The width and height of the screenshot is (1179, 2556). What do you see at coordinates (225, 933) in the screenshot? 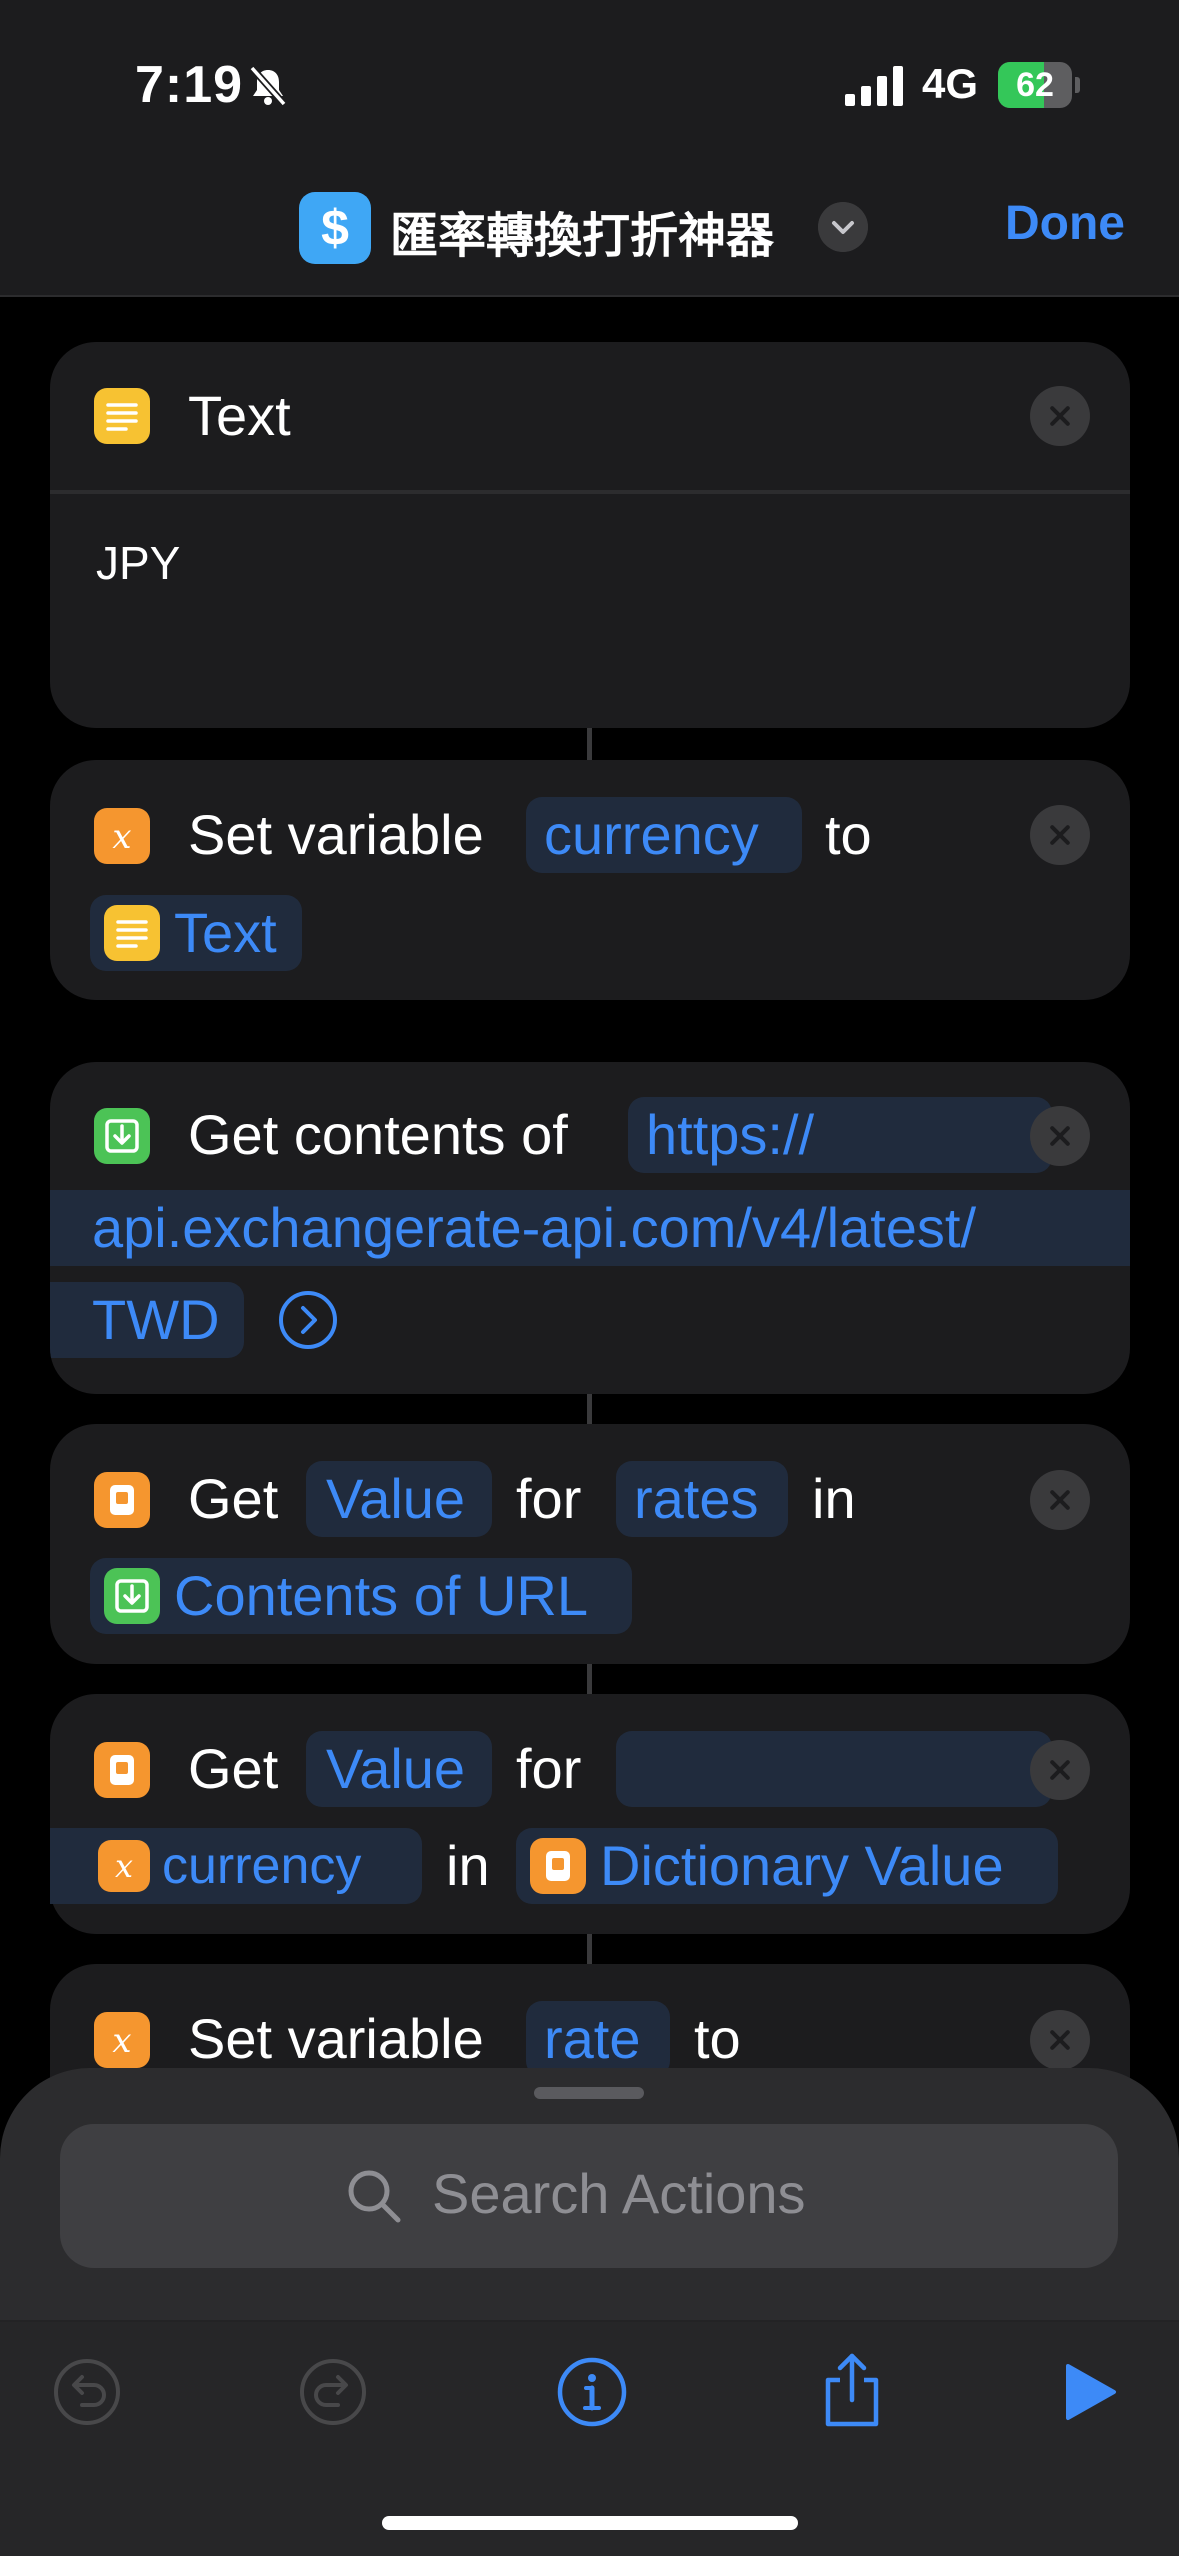
I see `value-token-label: Text` at bounding box center [225, 933].